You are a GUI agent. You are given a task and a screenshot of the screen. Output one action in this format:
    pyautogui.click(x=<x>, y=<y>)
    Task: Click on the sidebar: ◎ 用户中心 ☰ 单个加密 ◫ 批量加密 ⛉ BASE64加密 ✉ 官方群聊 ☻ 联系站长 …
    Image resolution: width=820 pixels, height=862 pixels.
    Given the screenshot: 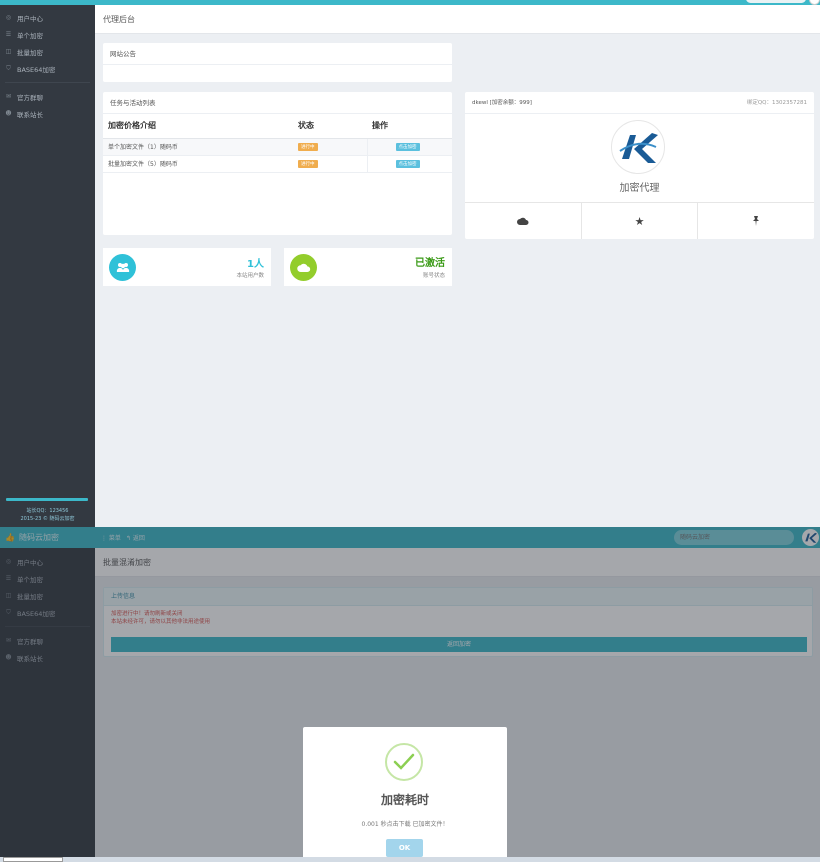 What is the action you would take?
    pyautogui.click(x=47, y=266)
    